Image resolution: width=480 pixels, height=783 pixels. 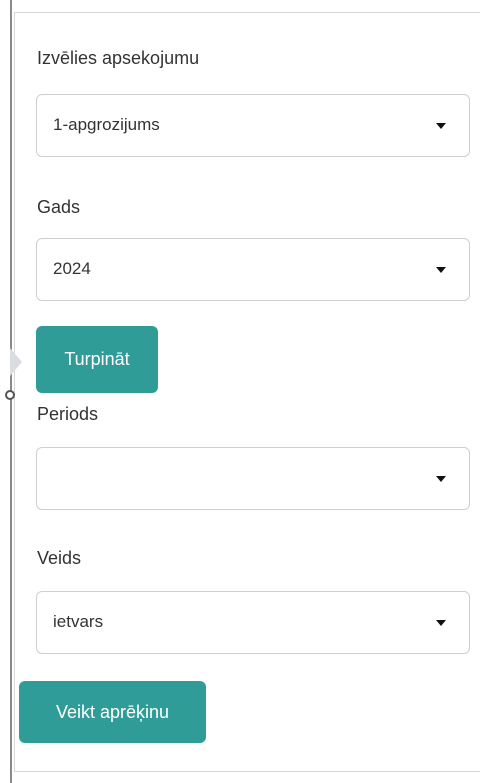 What do you see at coordinates (72, 268) in the screenshot?
I see `year-select-value: 2024` at bounding box center [72, 268].